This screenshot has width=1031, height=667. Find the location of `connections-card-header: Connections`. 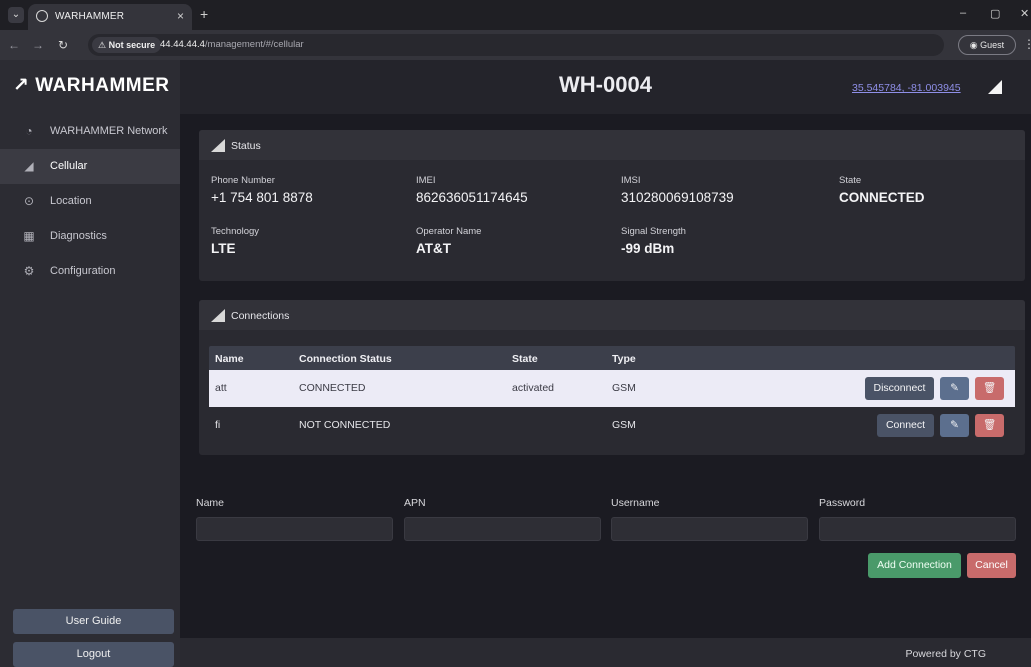

connections-card-header: Connections is located at coordinates (612, 315).